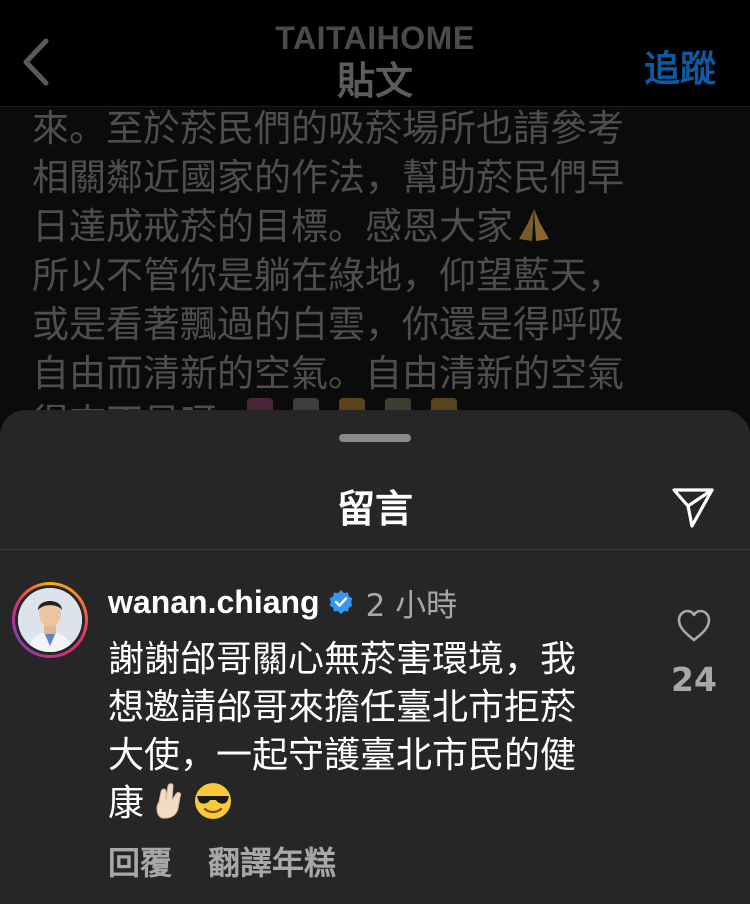 The image size is (750, 904). I want to click on verified-badge-icon, so click(341, 602).